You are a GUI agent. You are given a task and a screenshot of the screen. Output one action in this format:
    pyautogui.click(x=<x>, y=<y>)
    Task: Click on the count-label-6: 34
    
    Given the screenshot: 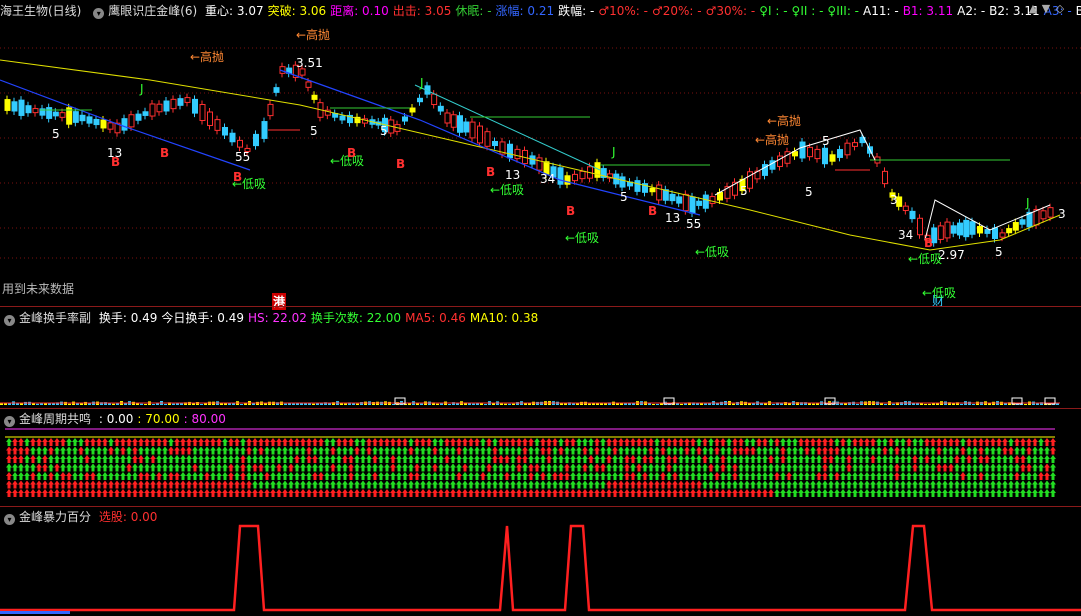 What is the action you would take?
    pyautogui.click(x=548, y=179)
    